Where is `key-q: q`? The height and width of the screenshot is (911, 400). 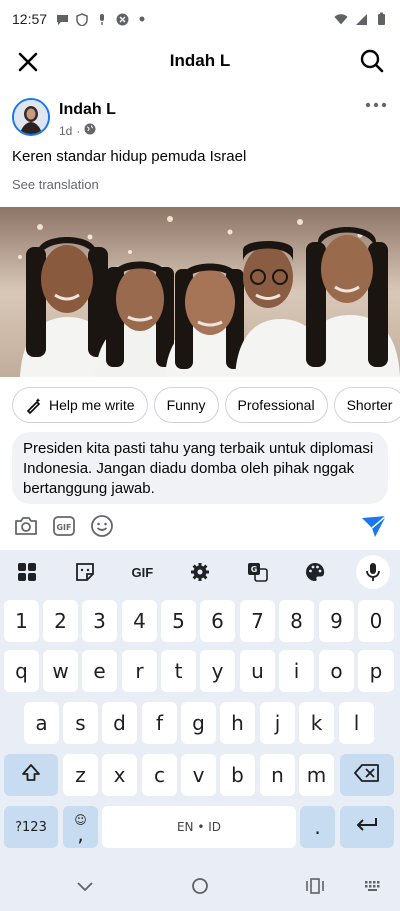
key-q: q is located at coordinates (21, 671).